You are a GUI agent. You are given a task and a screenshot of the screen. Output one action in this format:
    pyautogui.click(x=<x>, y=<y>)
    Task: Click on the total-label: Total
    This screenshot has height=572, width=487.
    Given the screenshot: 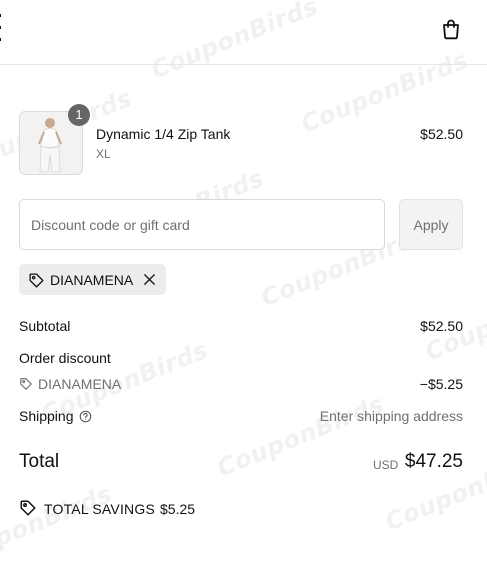 What is the action you would take?
    pyautogui.click(x=39, y=461)
    